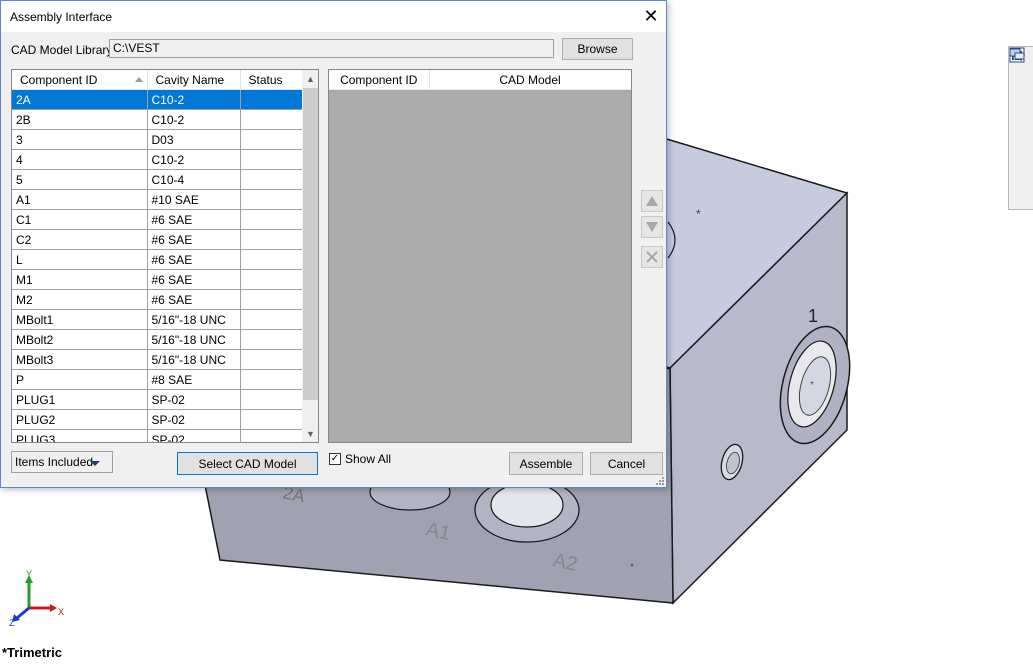  Describe the element at coordinates (652, 227) in the screenshot. I see `move-down-button` at that location.